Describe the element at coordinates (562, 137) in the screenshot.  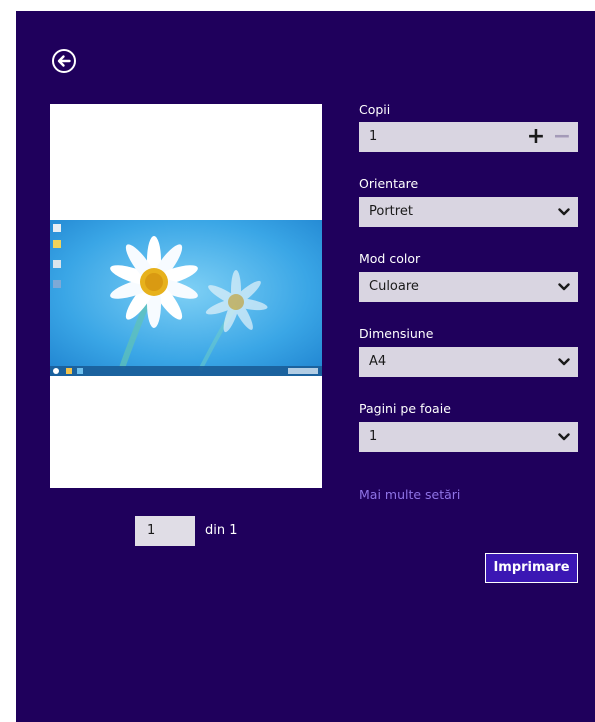
I see `decrease-copies-button: −` at that location.